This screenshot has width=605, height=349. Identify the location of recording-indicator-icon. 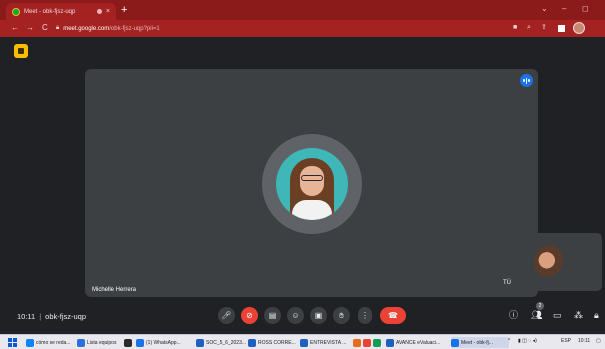
(99, 11).